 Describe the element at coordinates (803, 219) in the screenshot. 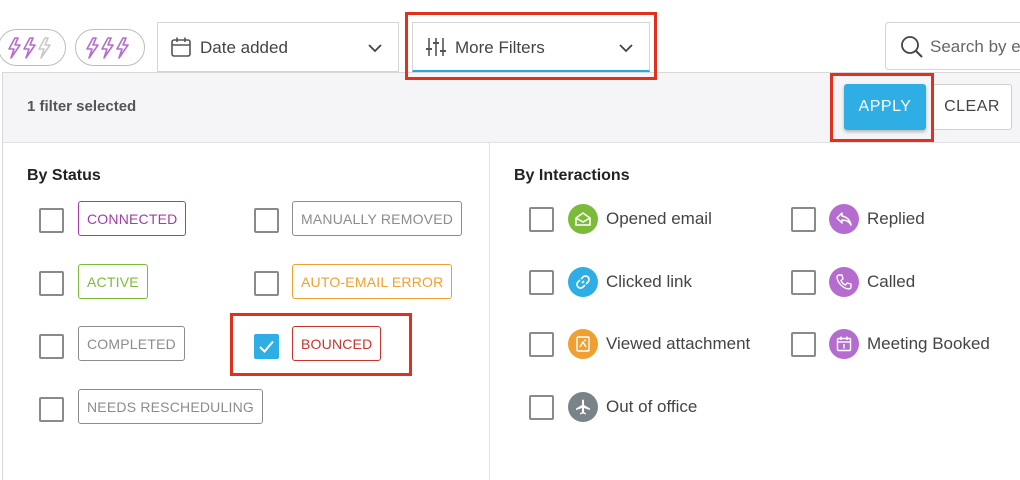

I see `interaction-checkbox-replied` at that location.